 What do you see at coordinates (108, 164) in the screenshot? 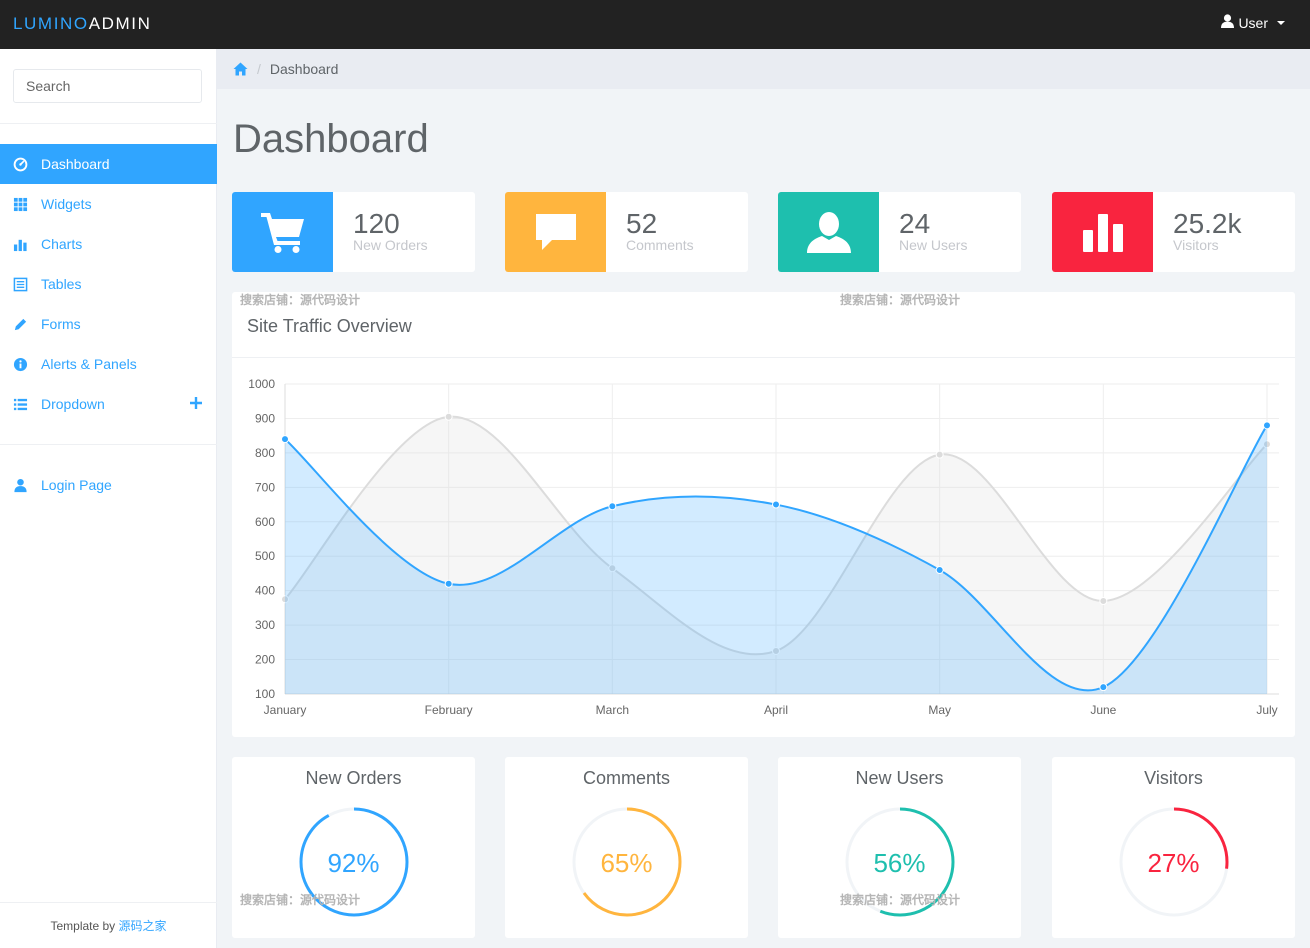
I see `sidebar-item-dashboard: Dashboard` at bounding box center [108, 164].